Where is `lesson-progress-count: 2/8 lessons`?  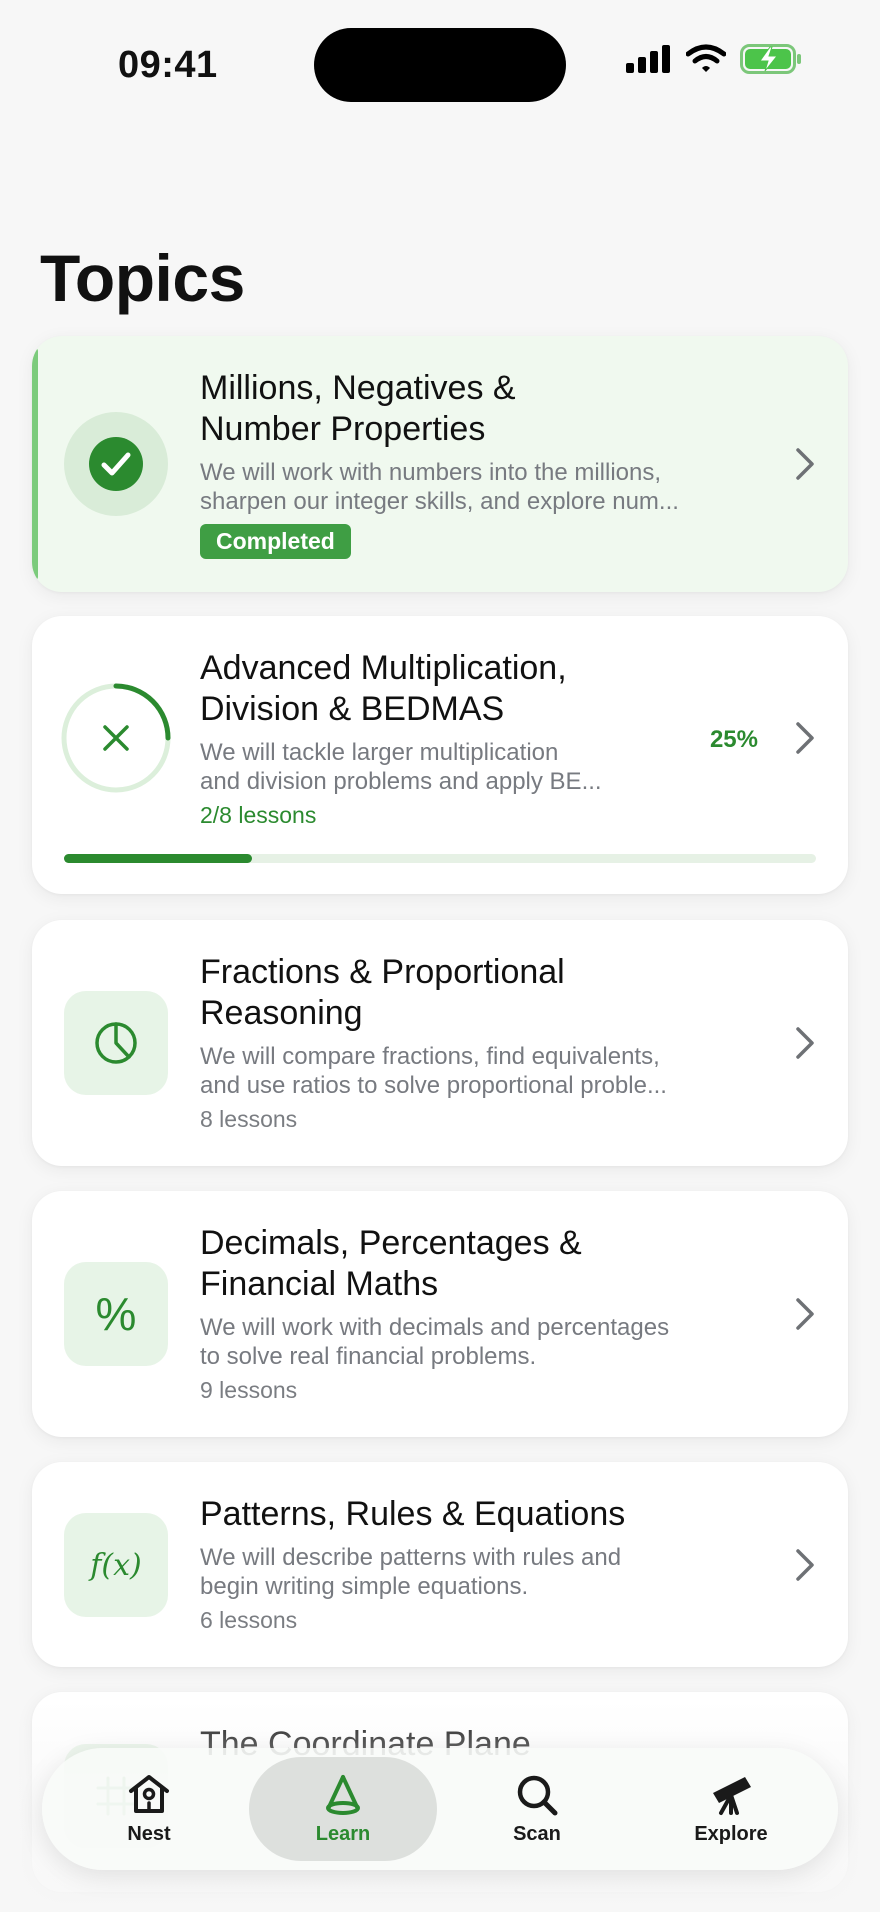
lesson-progress-count: 2/8 lessons is located at coordinates (258, 815).